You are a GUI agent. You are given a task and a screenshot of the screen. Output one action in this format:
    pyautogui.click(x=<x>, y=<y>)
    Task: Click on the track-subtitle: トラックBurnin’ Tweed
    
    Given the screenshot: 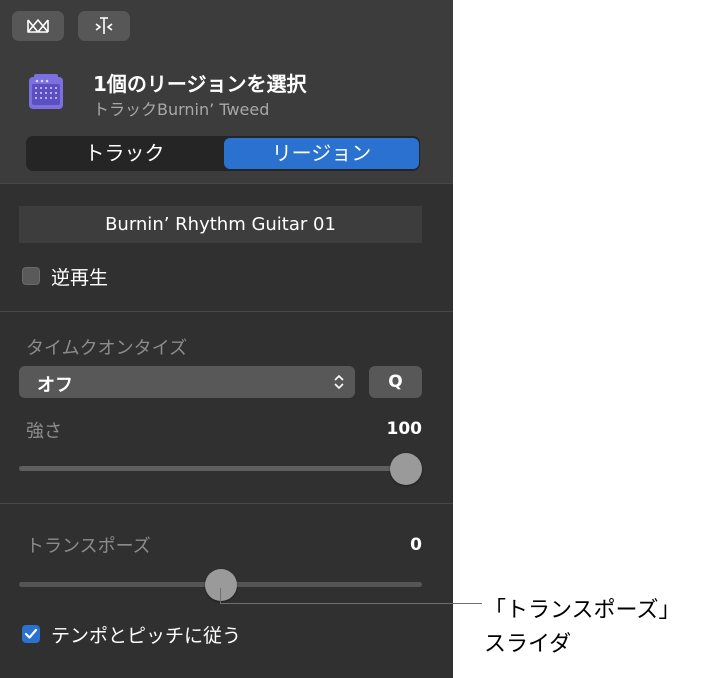 What is the action you would take?
    pyautogui.click(x=181, y=109)
    